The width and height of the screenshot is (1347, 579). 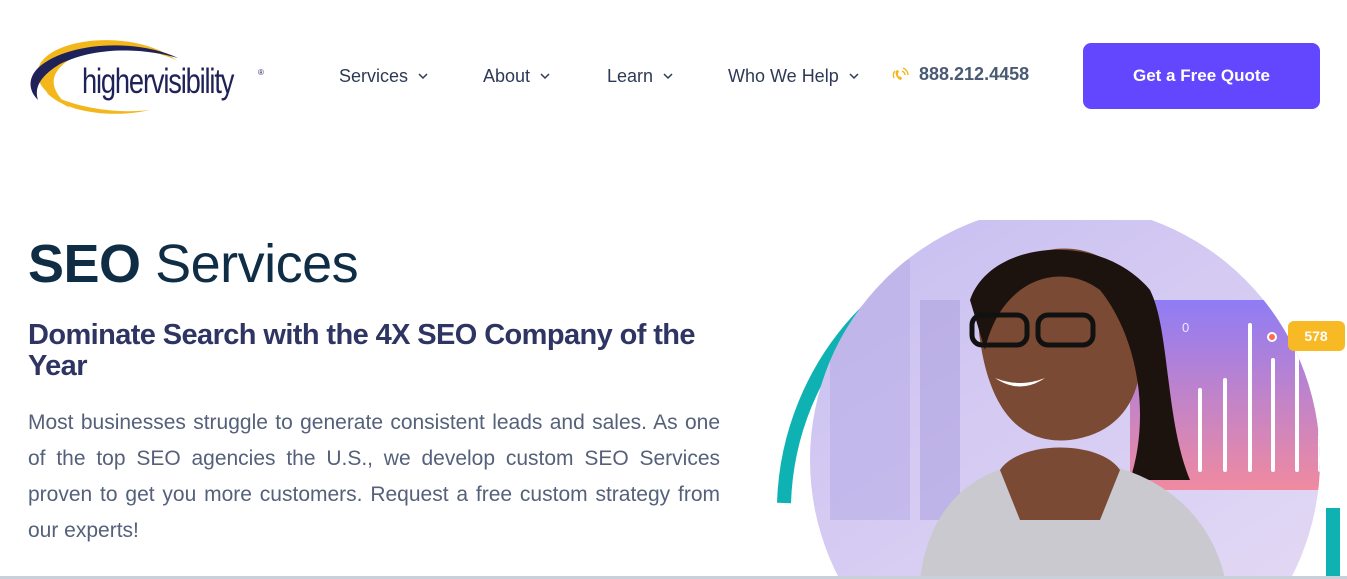 I want to click on get-free-quote-button: Get a Free Quote, so click(x=1201, y=76).